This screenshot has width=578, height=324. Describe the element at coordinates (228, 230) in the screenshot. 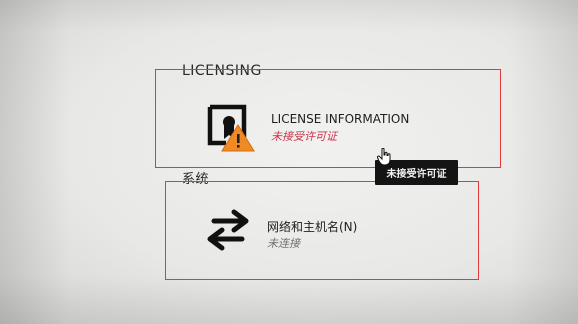

I see `network-arrows-icon` at that location.